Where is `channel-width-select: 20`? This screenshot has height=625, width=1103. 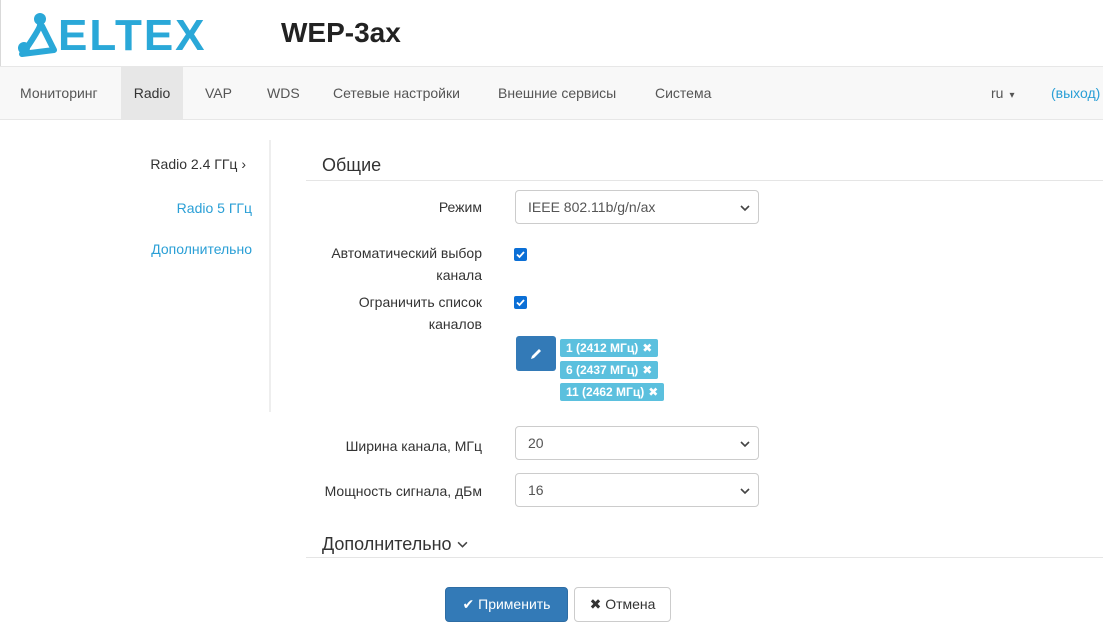 channel-width-select: 20 is located at coordinates (637, 443).